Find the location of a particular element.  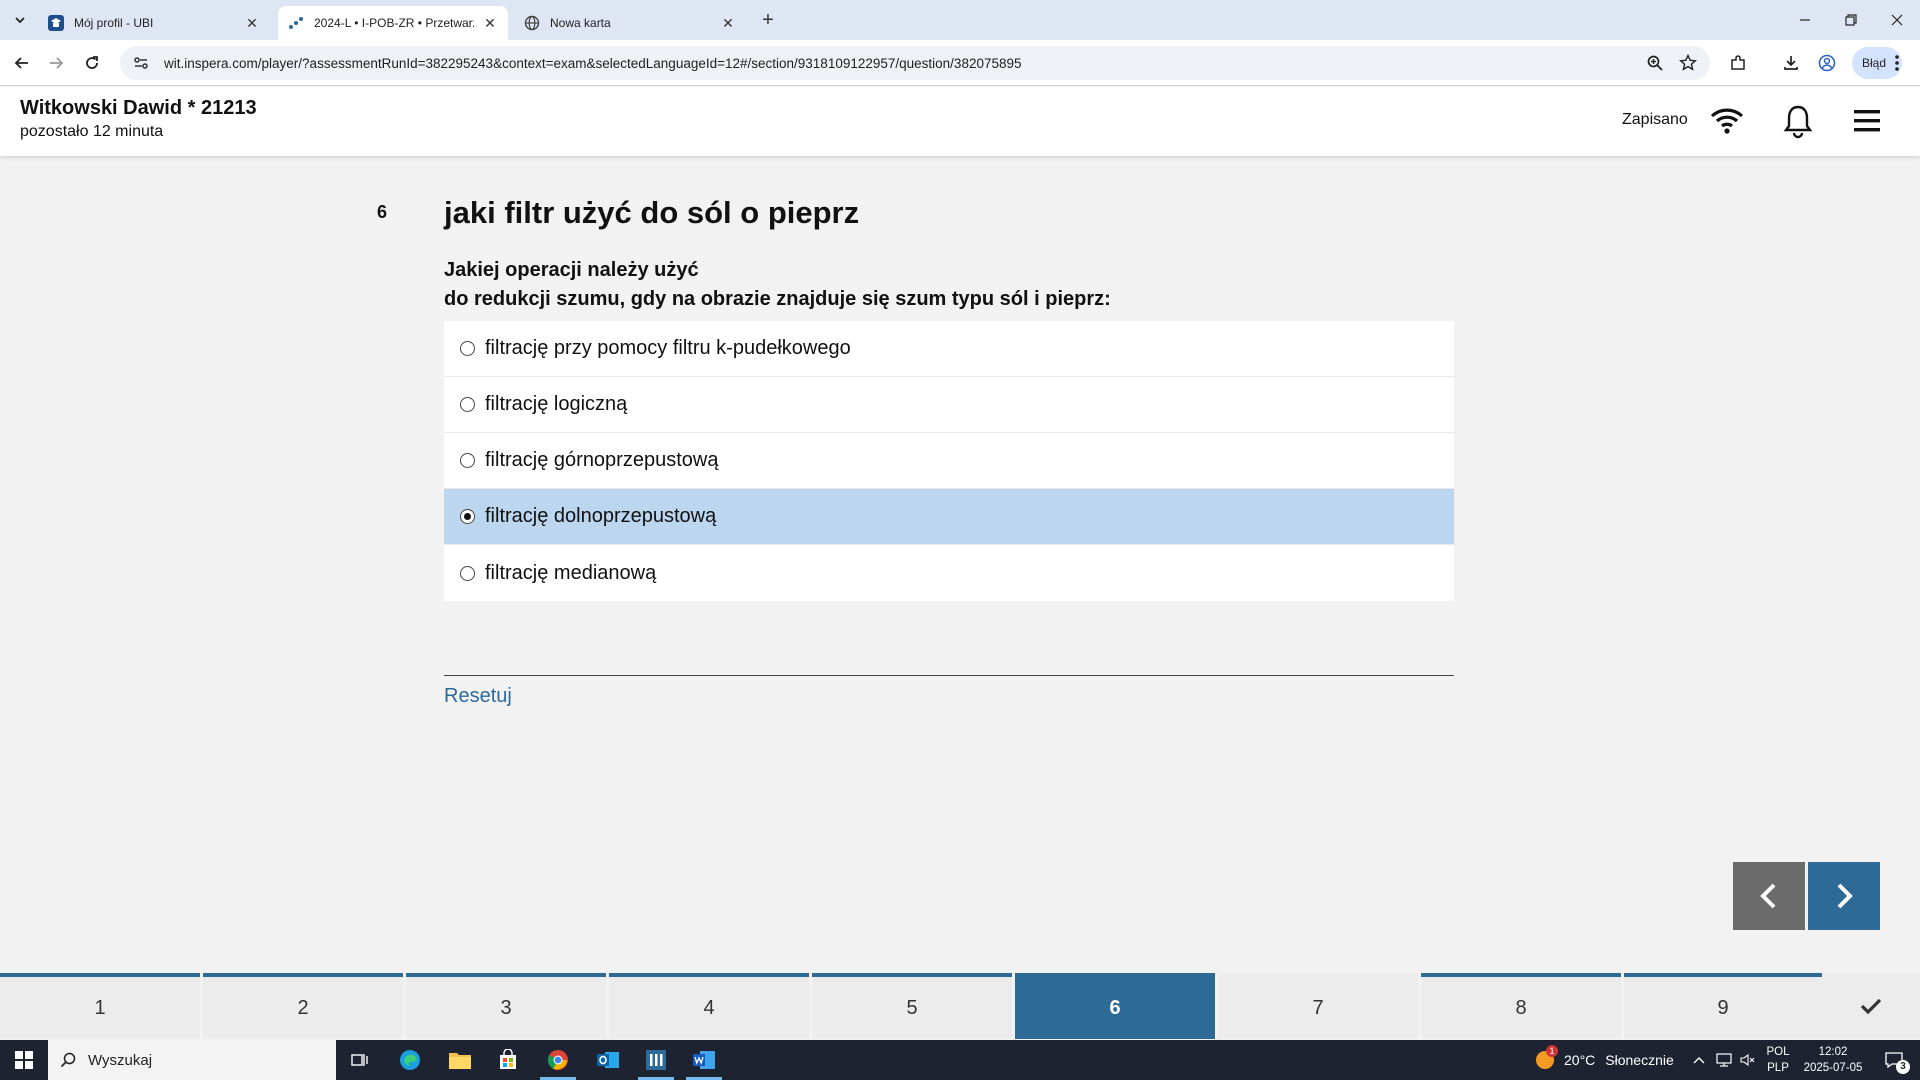

edge-browser-icon is located at coordinates (410, 1060).